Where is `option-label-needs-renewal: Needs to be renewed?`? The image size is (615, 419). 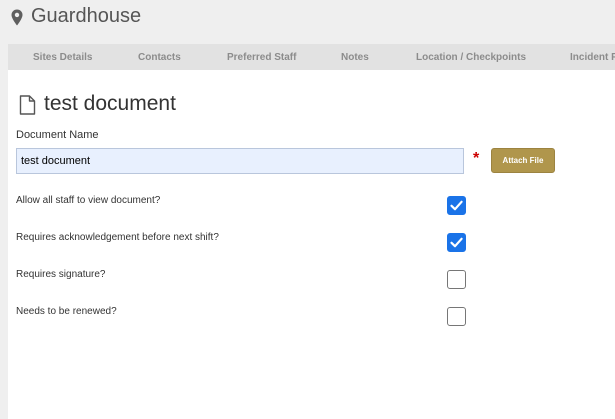 option-label-needs-renewal: Needs to be renewed? is located at coordinates (66, 311).